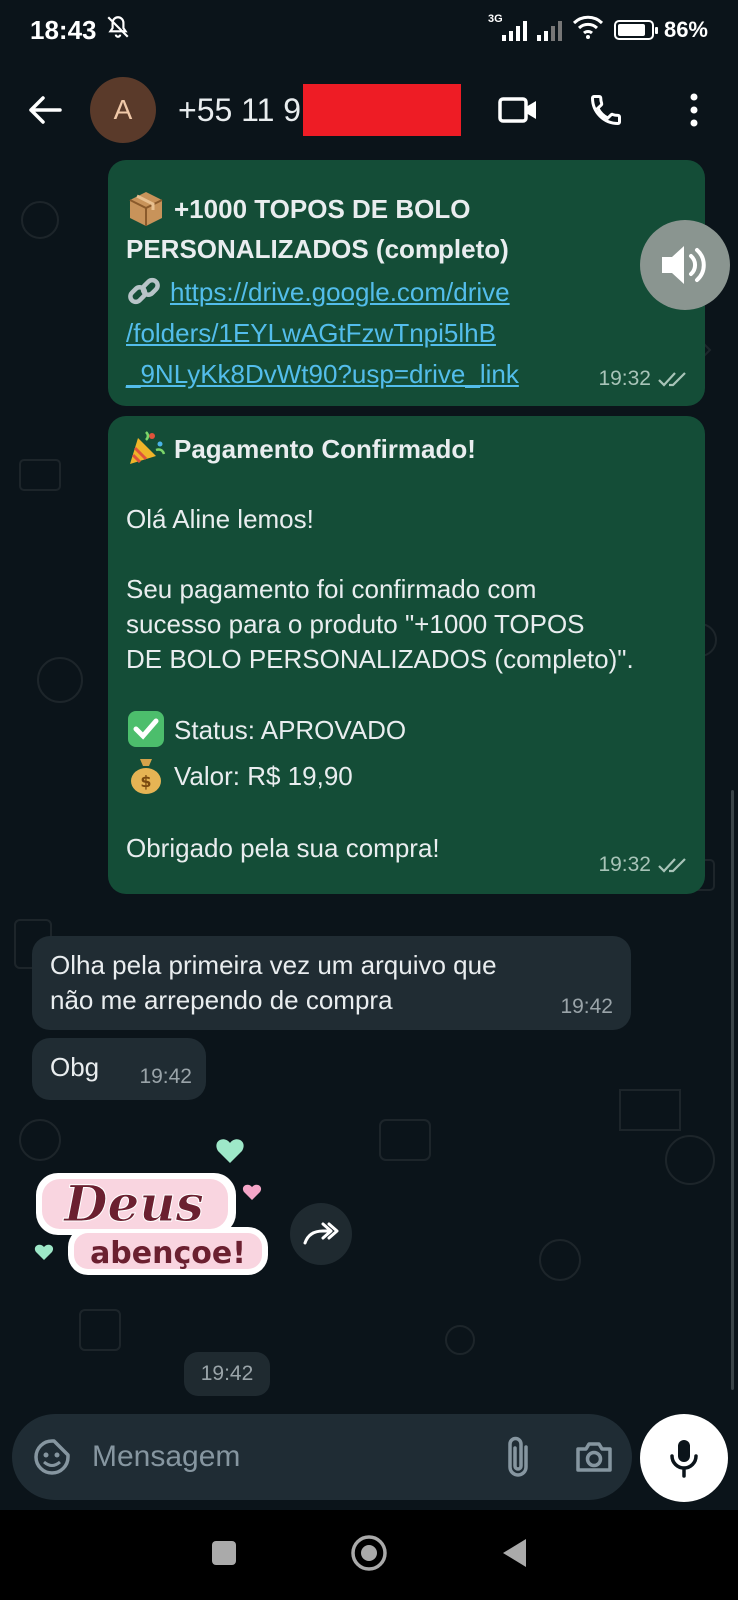  Describe the element at coordinates (325, 449) in the screenshot. I see `title-text: Pagamento Confirmado!` at that location.